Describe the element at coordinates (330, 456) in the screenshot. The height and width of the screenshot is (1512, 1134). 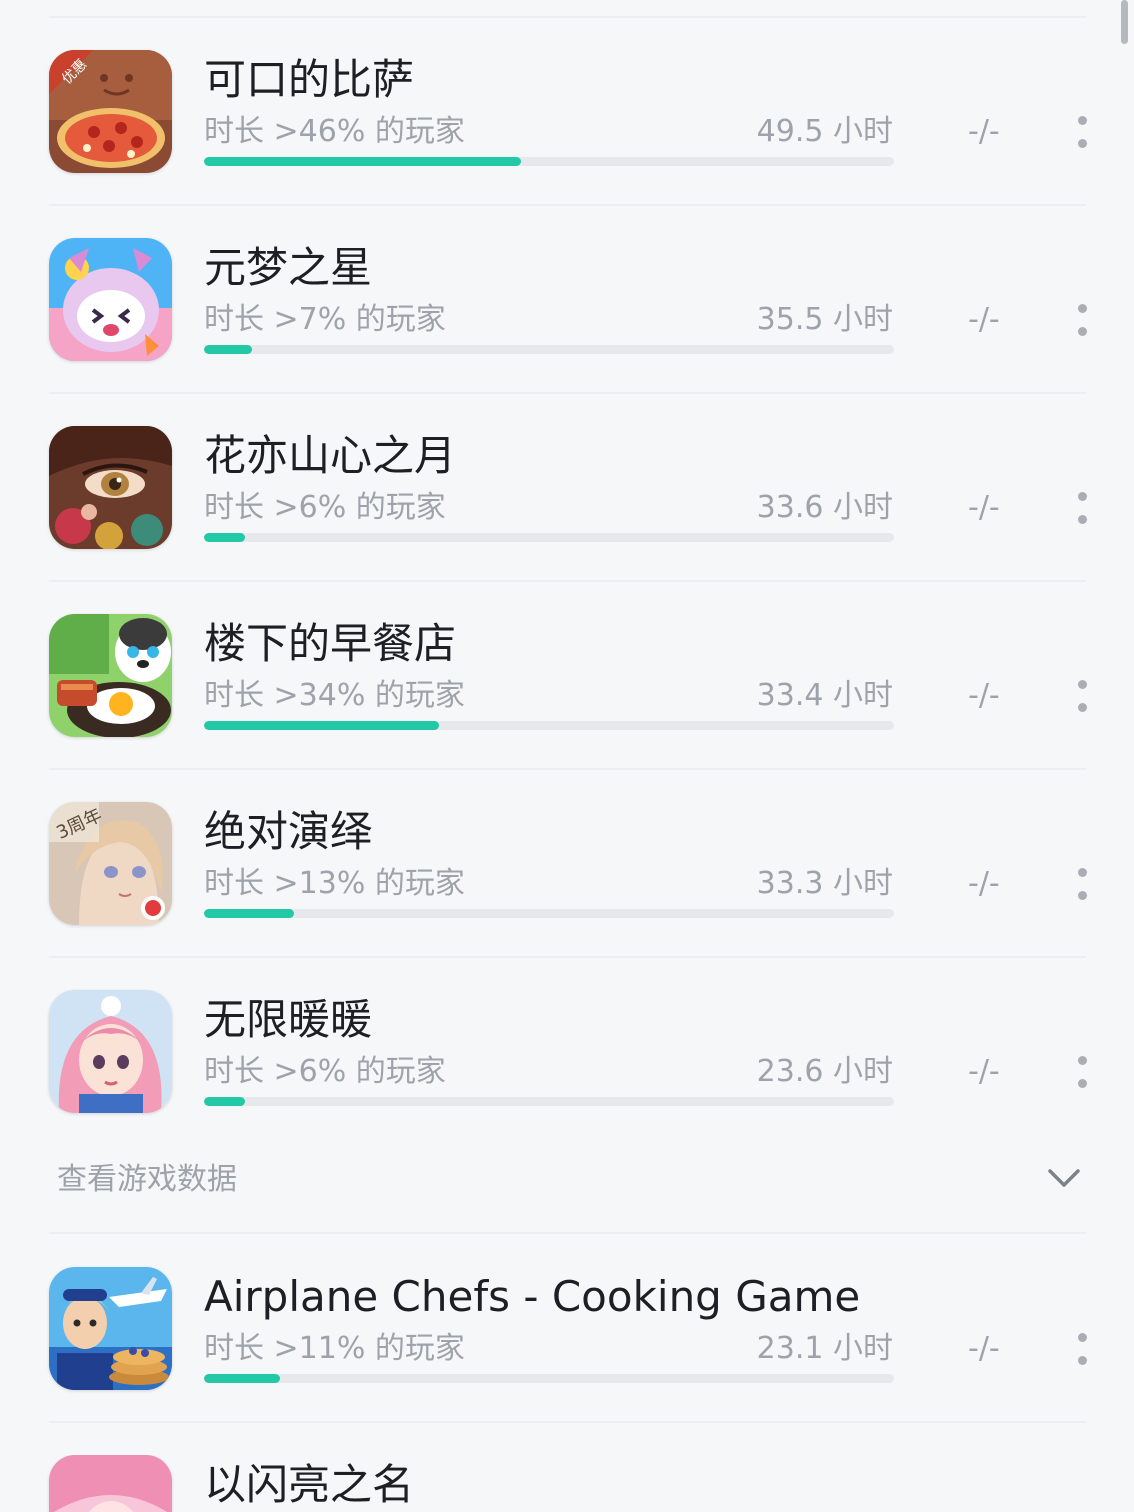
I see `game-title: 花亦山心之月` at that location.